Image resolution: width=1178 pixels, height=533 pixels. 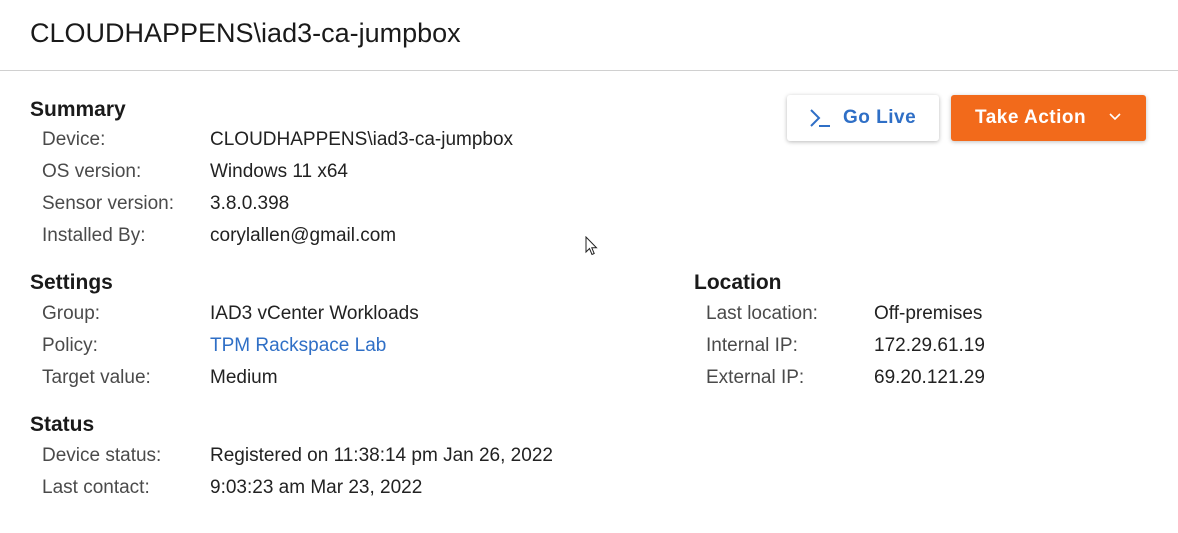 What do you see at coordinates (1031, 117) in the screenshot?
I see `take-action-label: Take Action` at bounding box center [1031, 117].